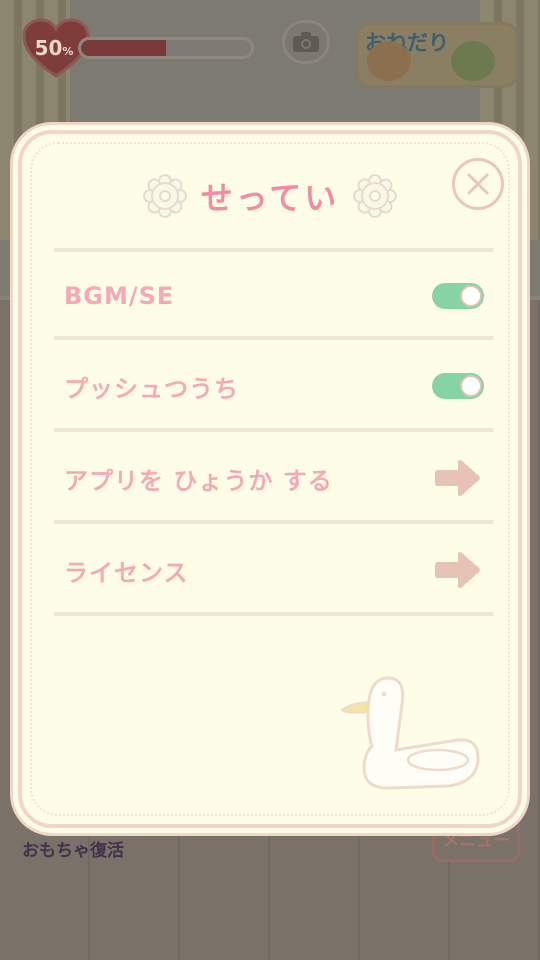 This screenshot has width=540, height=960. Describe the element at coordinates (151, 388) in the screenshot. I see `setting-label-push-notification: プッシュつうち` at that location.